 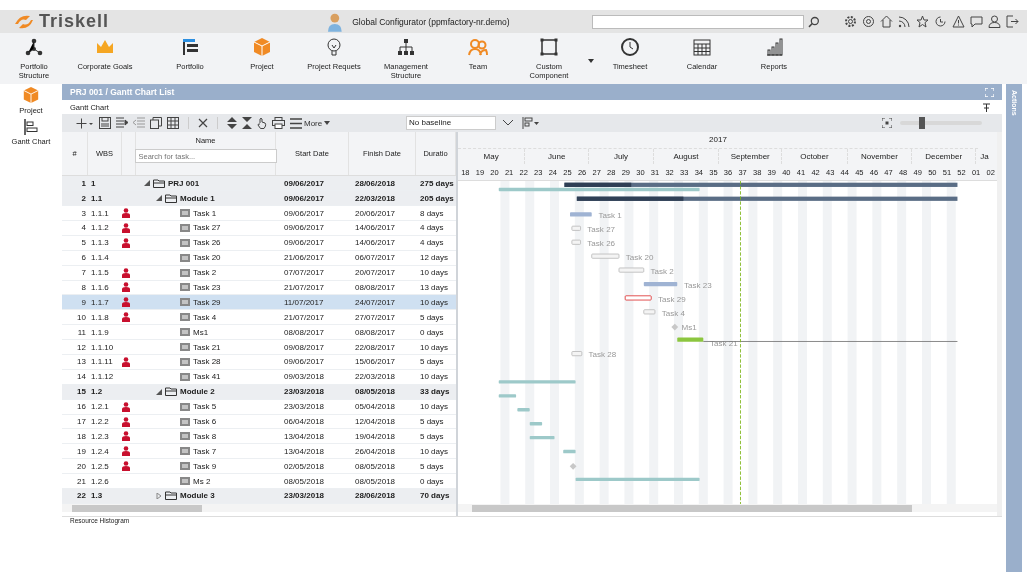 I want to click on slider-thumb, so click(x=922, y=123).